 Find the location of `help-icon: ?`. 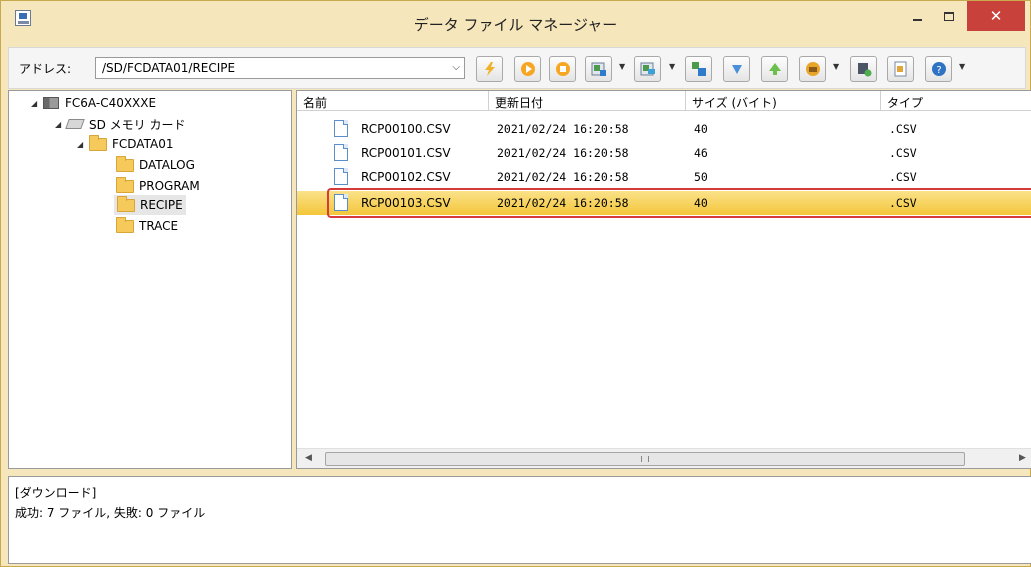

help-icon: ? is located at coordinates (938, 69).